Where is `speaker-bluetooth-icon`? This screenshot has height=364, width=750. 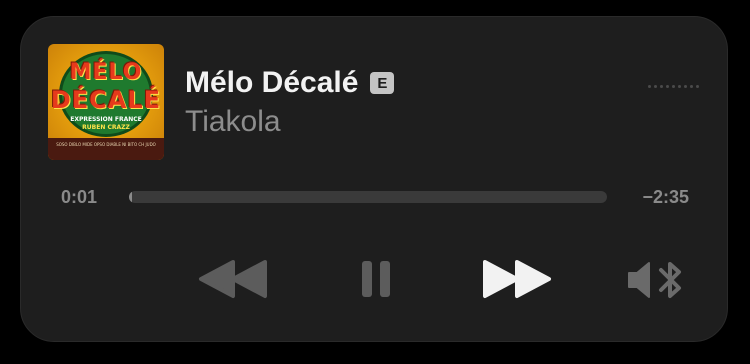 speaker-bluetooth-icon is located at coordinates (654, 280).